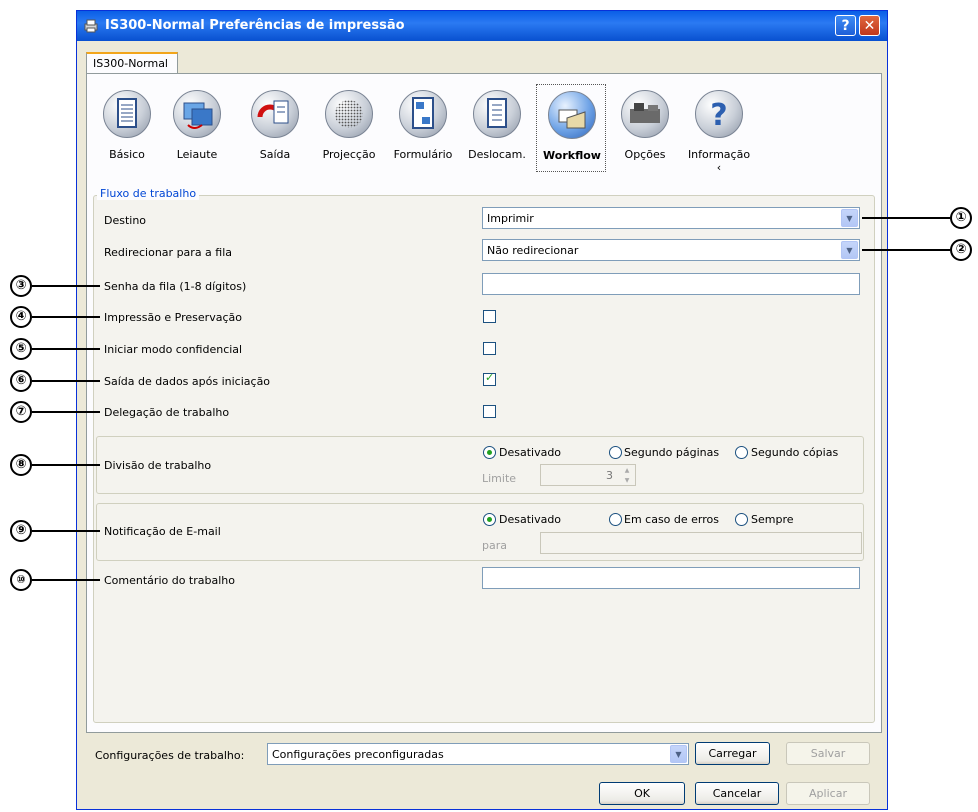 This screenshot has width=978, height=812. I want to click on print-preserve-checkbox, so click(489, 316).